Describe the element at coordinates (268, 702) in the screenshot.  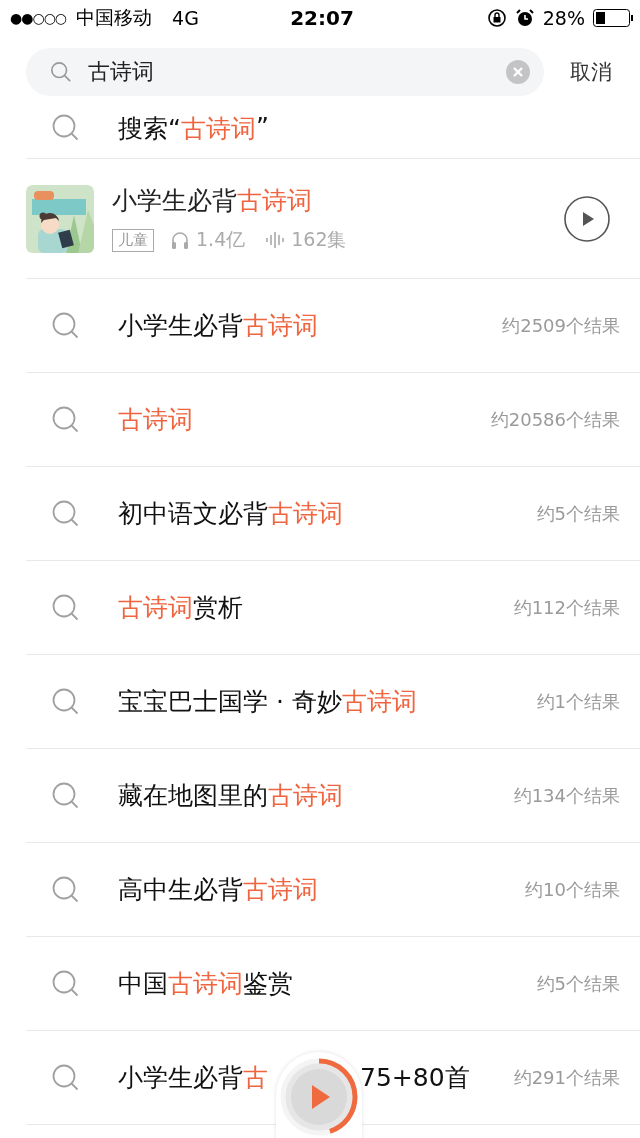
I see `result-title: 宝宝巴士国学 · 奇妙古诗词` at that location.